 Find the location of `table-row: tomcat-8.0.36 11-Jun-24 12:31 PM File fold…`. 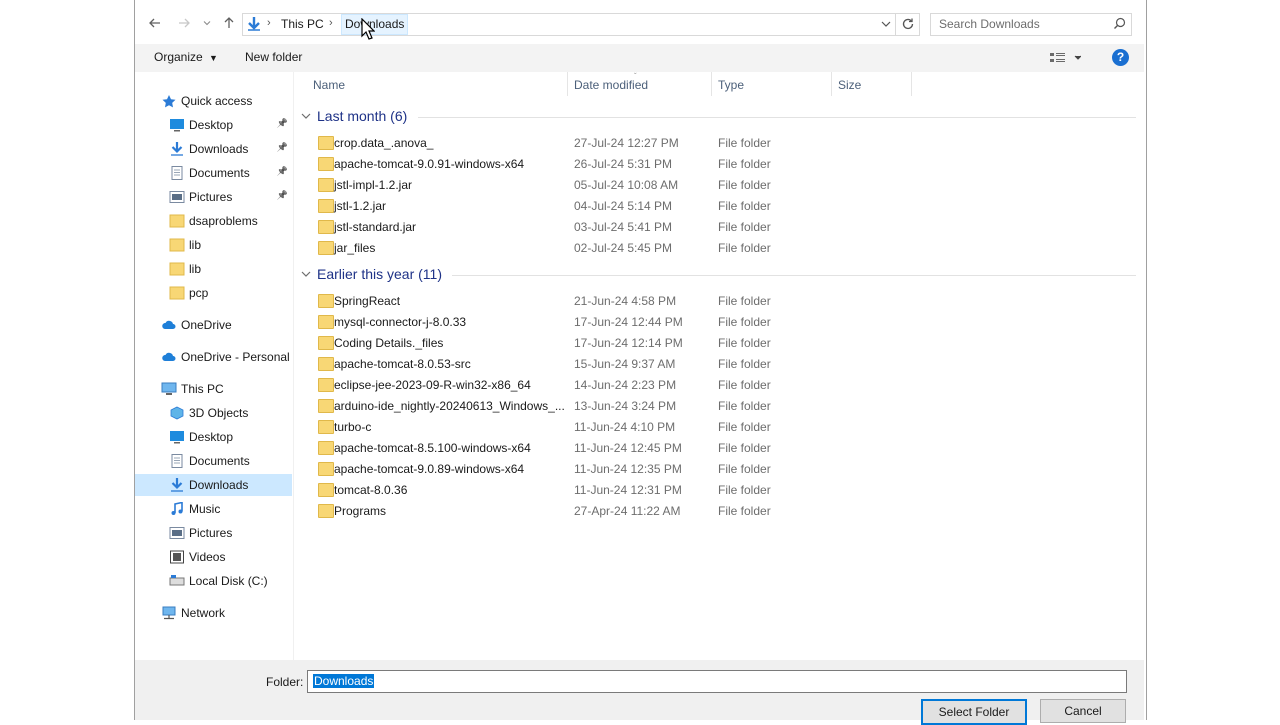

table-row: tomcat-8.0.36 11-Jun-24 12:31 PM File fold… is located at coordinates (718, 489).